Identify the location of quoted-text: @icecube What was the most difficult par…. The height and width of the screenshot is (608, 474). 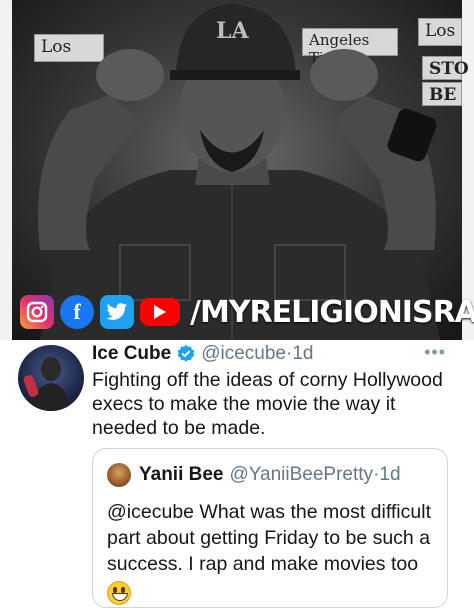
(269, 538).